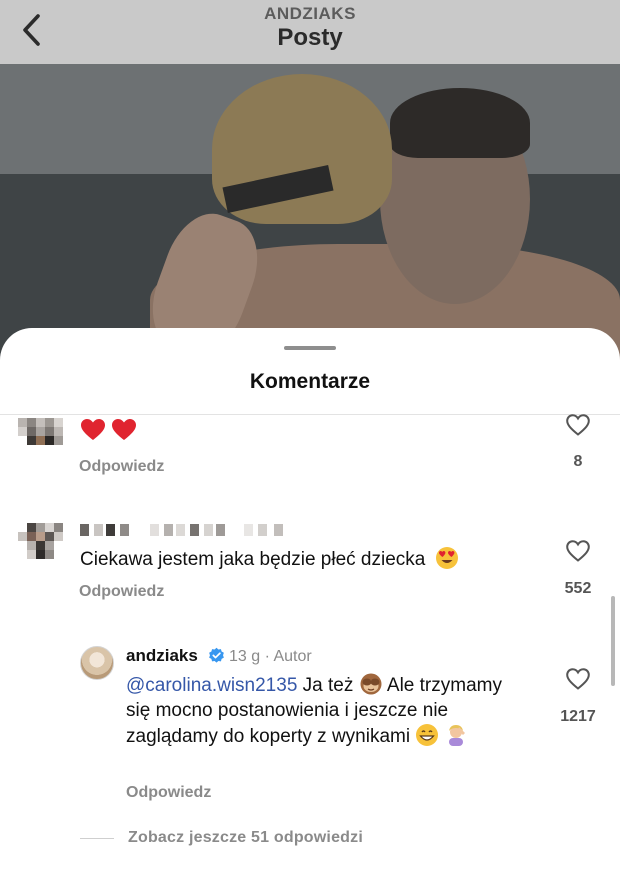 Image resolution: width=620 pixels, height=884 pixels. Describe the element at coordinates (310, 13) in the screenshot. I see `header-username: ANDZIAKS` at that location.